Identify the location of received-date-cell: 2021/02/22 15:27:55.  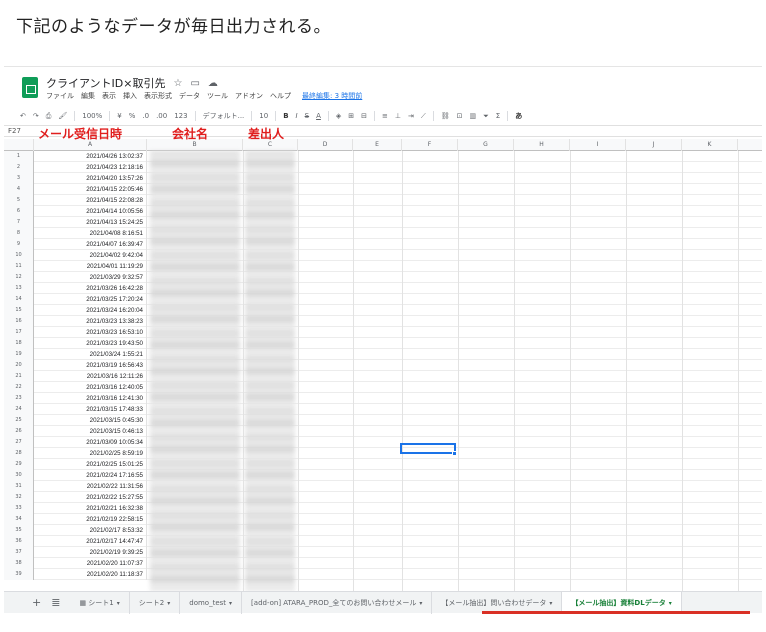
(90, 497).